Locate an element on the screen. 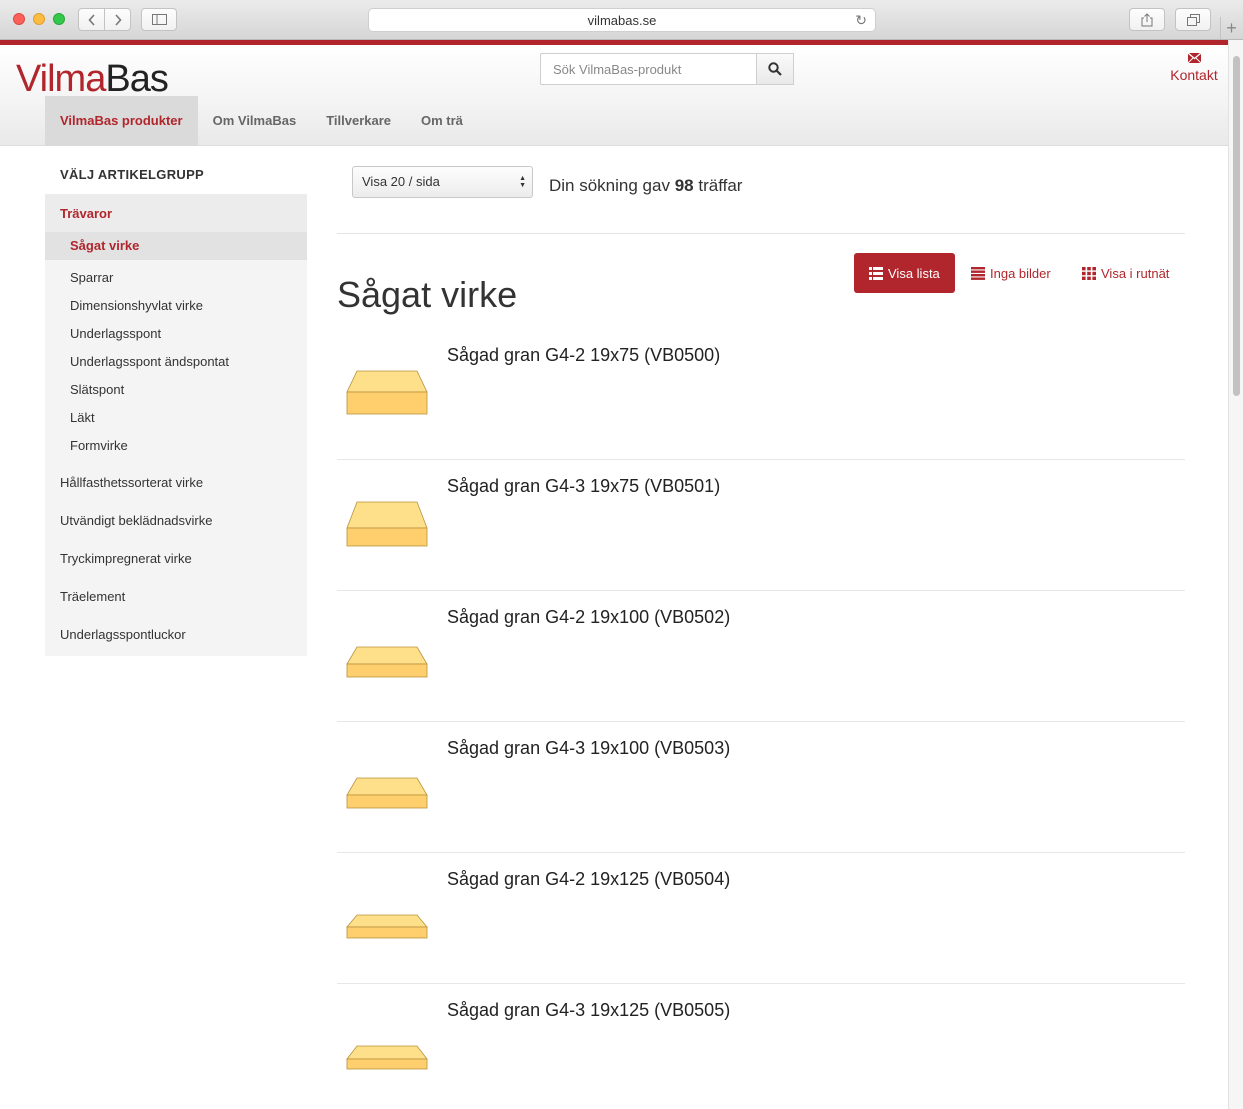 This screenshot has height=1109, width=1243. share-icon is located at coordinates (1147, 19).